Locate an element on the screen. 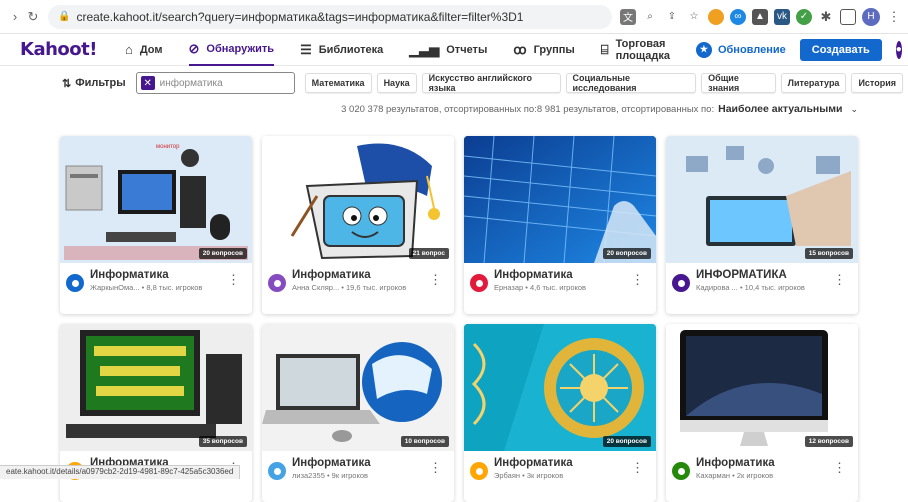 The image size is (908, 502). extension-icon: ∞ is located at coordinates (738, 17).